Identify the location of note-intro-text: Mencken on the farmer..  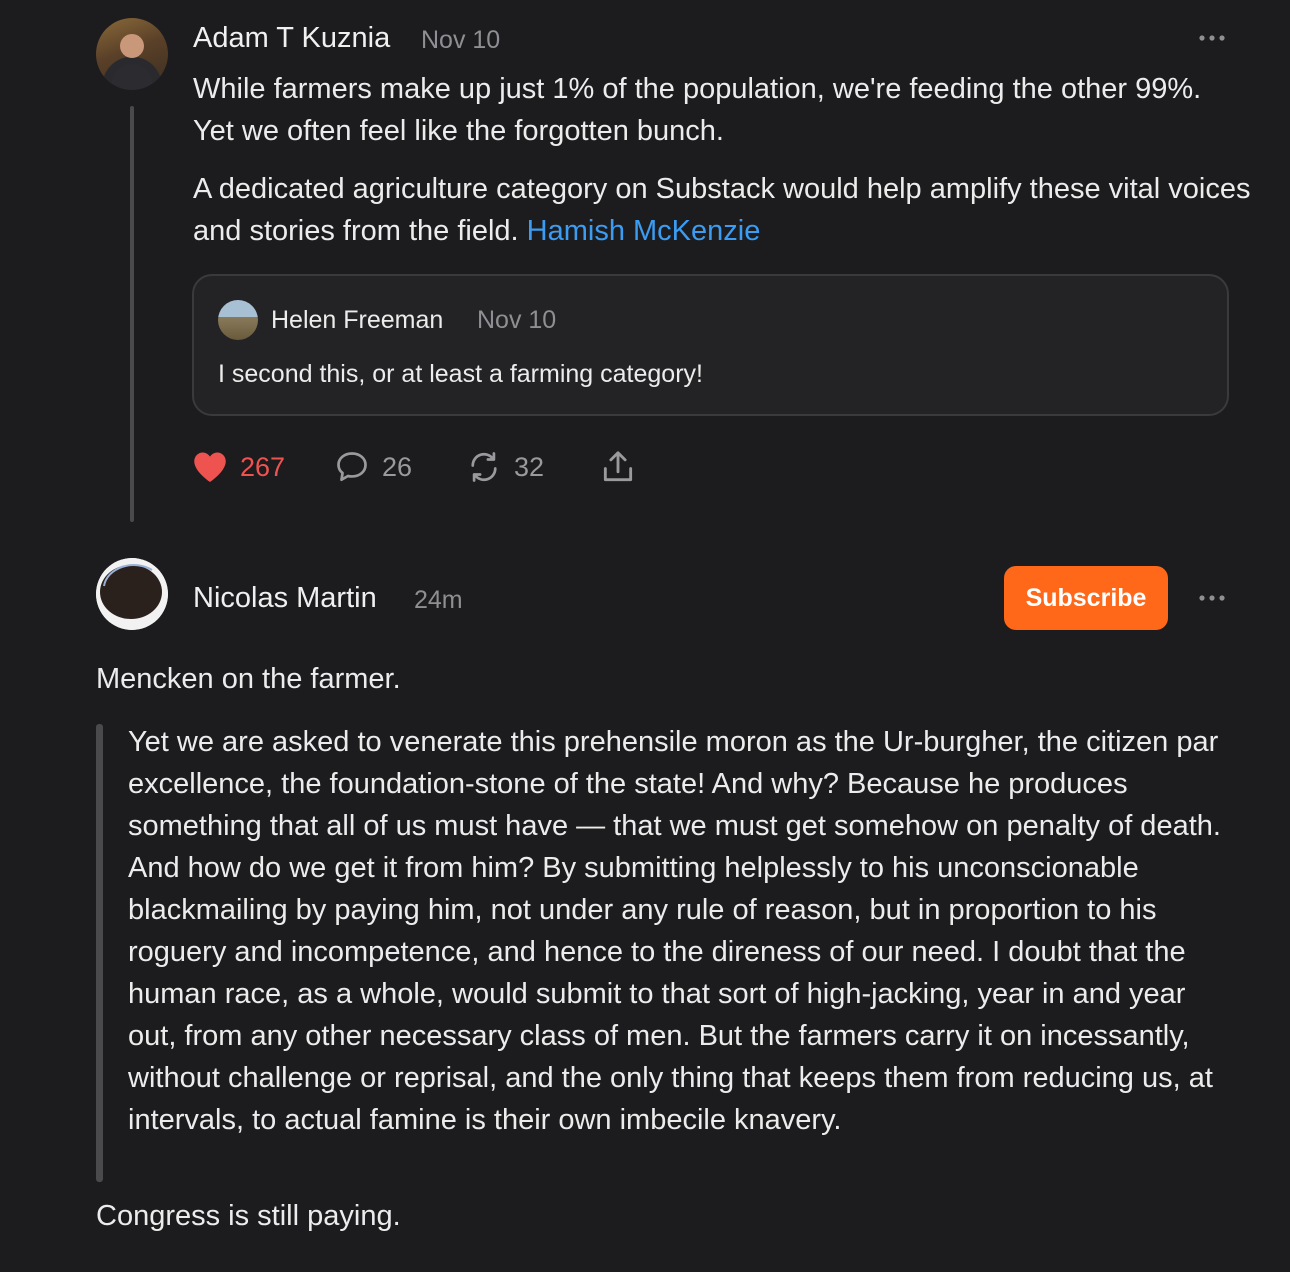
(248, 679).